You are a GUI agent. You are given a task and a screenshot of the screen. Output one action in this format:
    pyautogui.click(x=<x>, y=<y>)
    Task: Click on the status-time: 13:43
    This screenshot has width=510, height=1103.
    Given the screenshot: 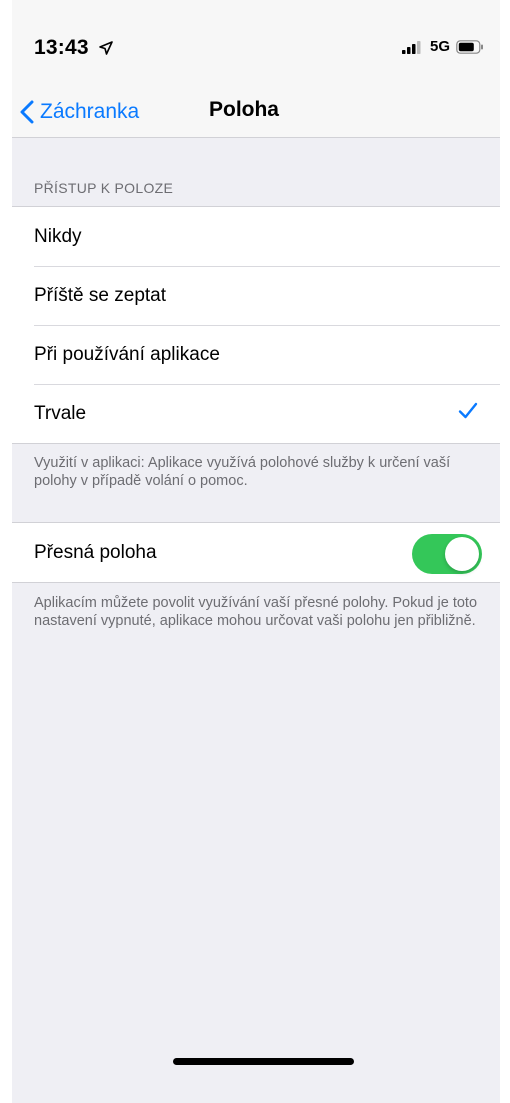 What is the action you would take?
    pyautogui.click(x=73, y=48)
    